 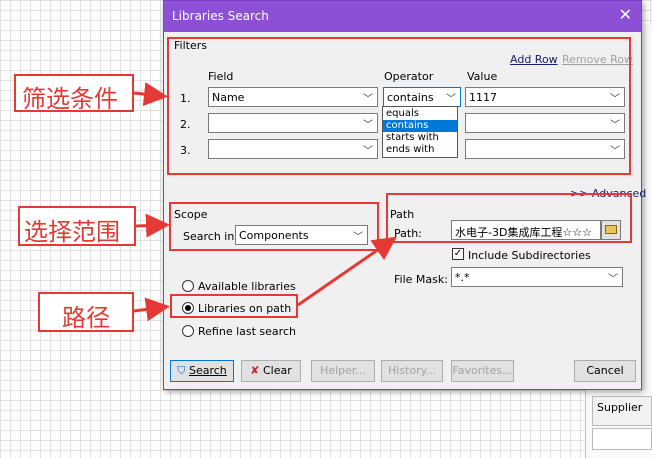 I want to click on path-highlight-box, so click(x=509, y=218).